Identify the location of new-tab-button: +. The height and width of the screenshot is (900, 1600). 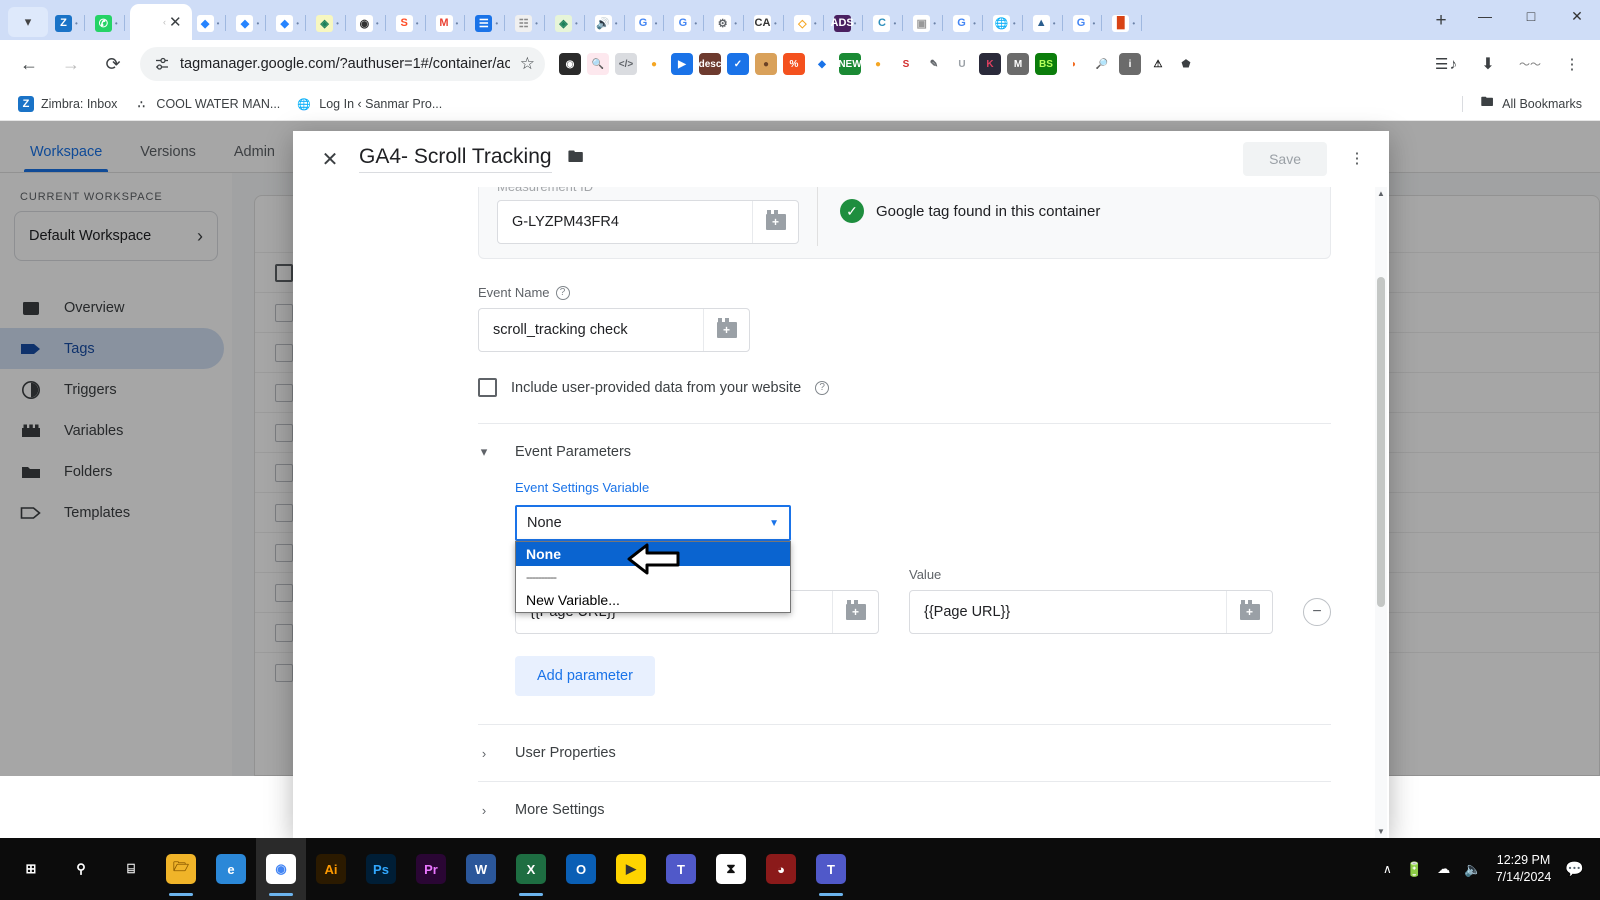
(1441, 21).